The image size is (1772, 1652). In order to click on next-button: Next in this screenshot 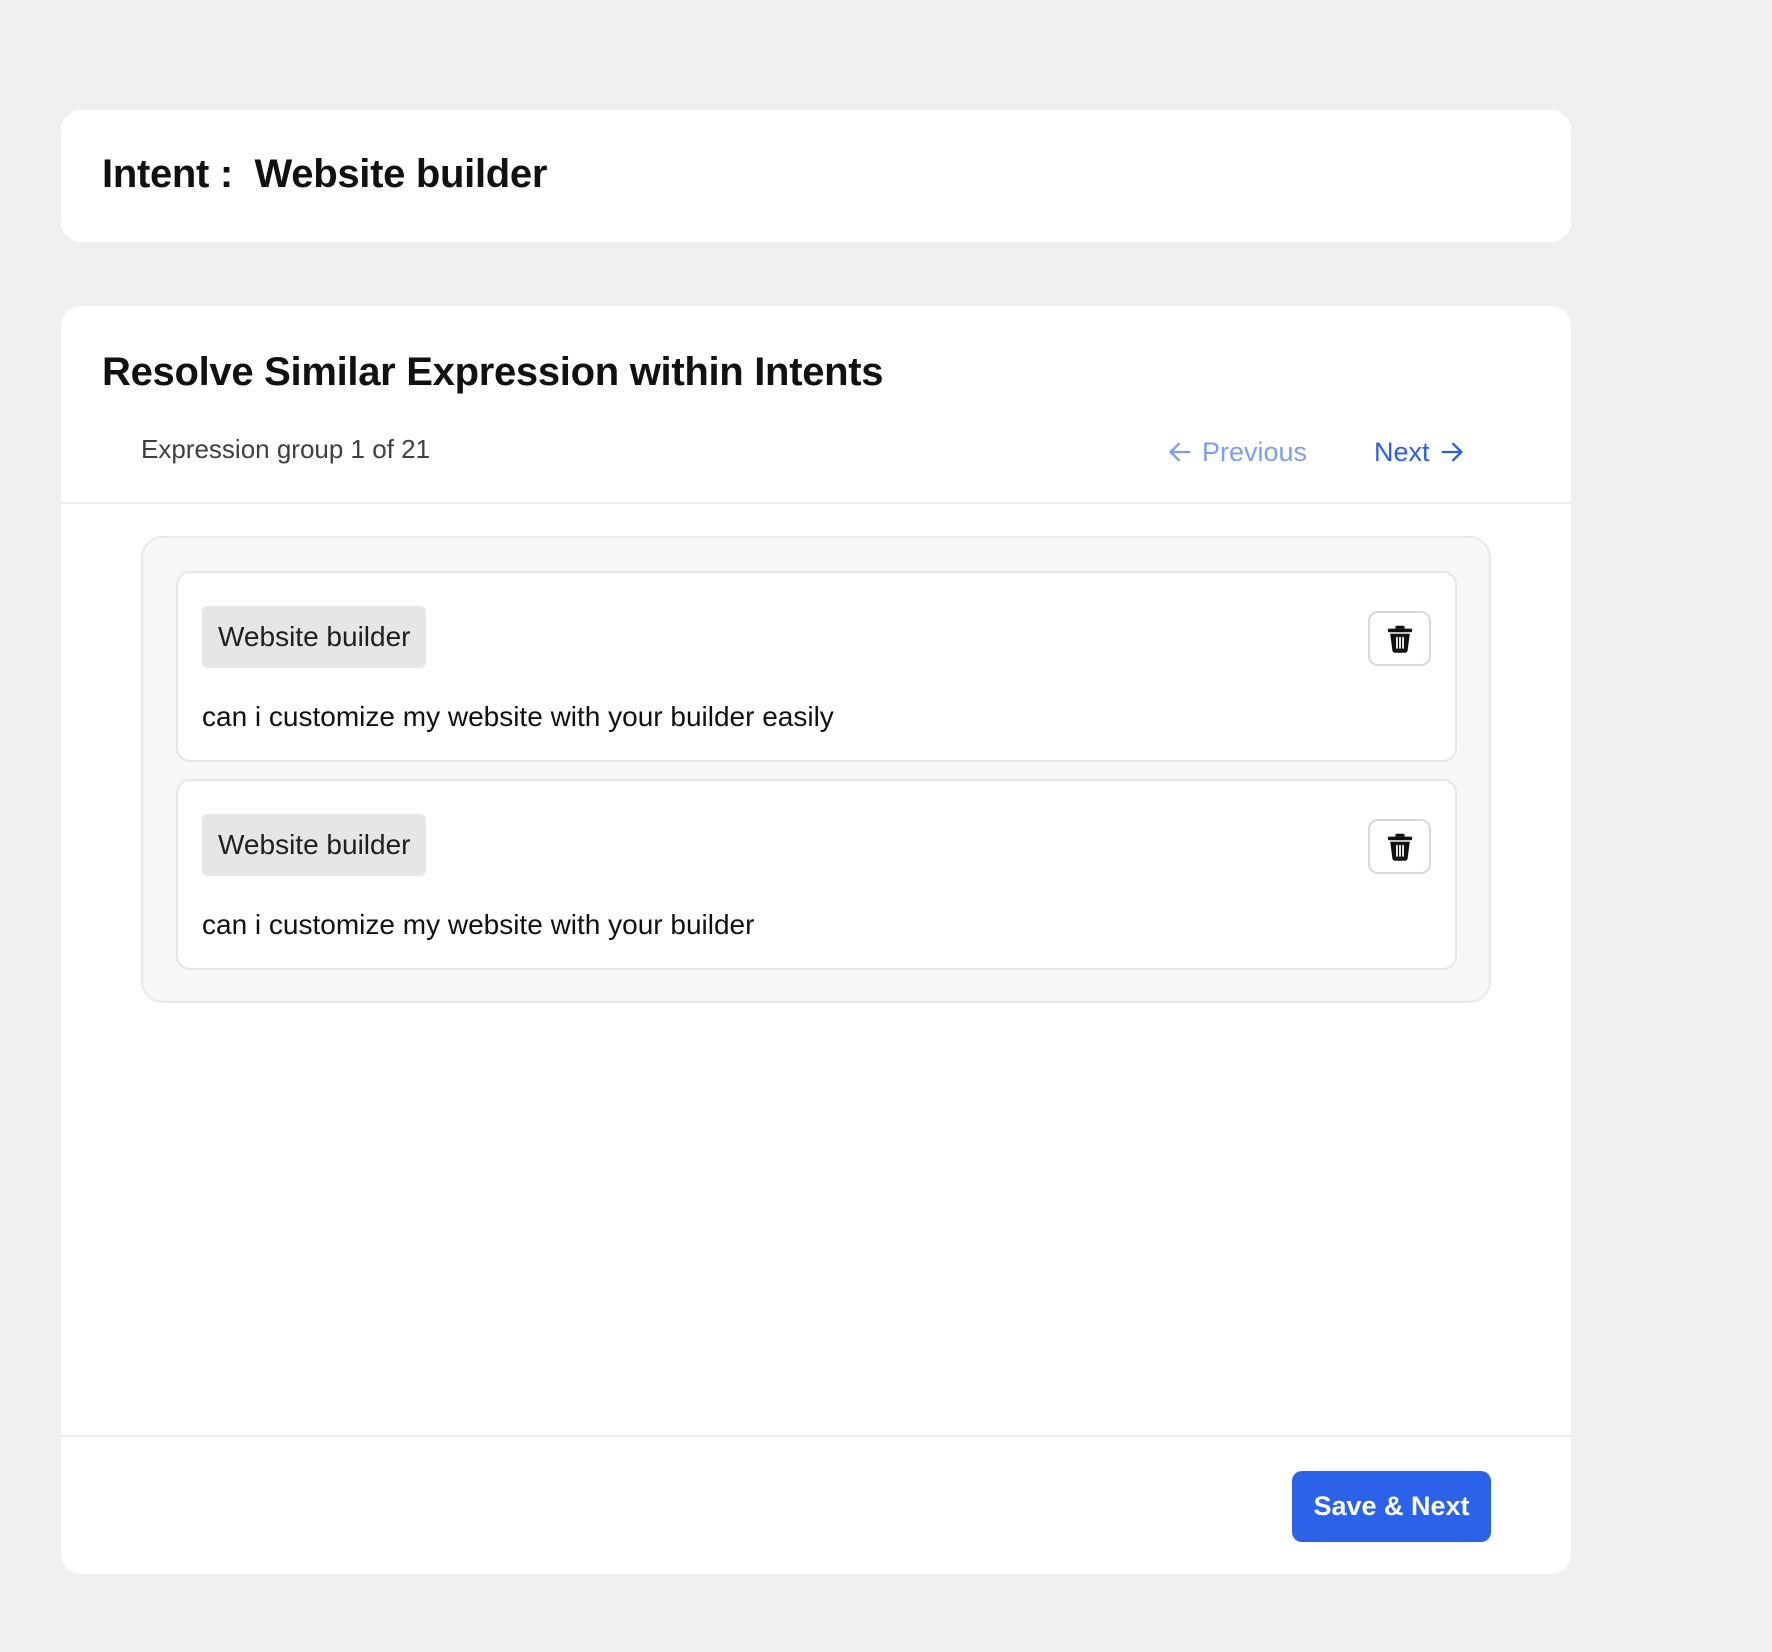, I will do `click(1420, 452)`.